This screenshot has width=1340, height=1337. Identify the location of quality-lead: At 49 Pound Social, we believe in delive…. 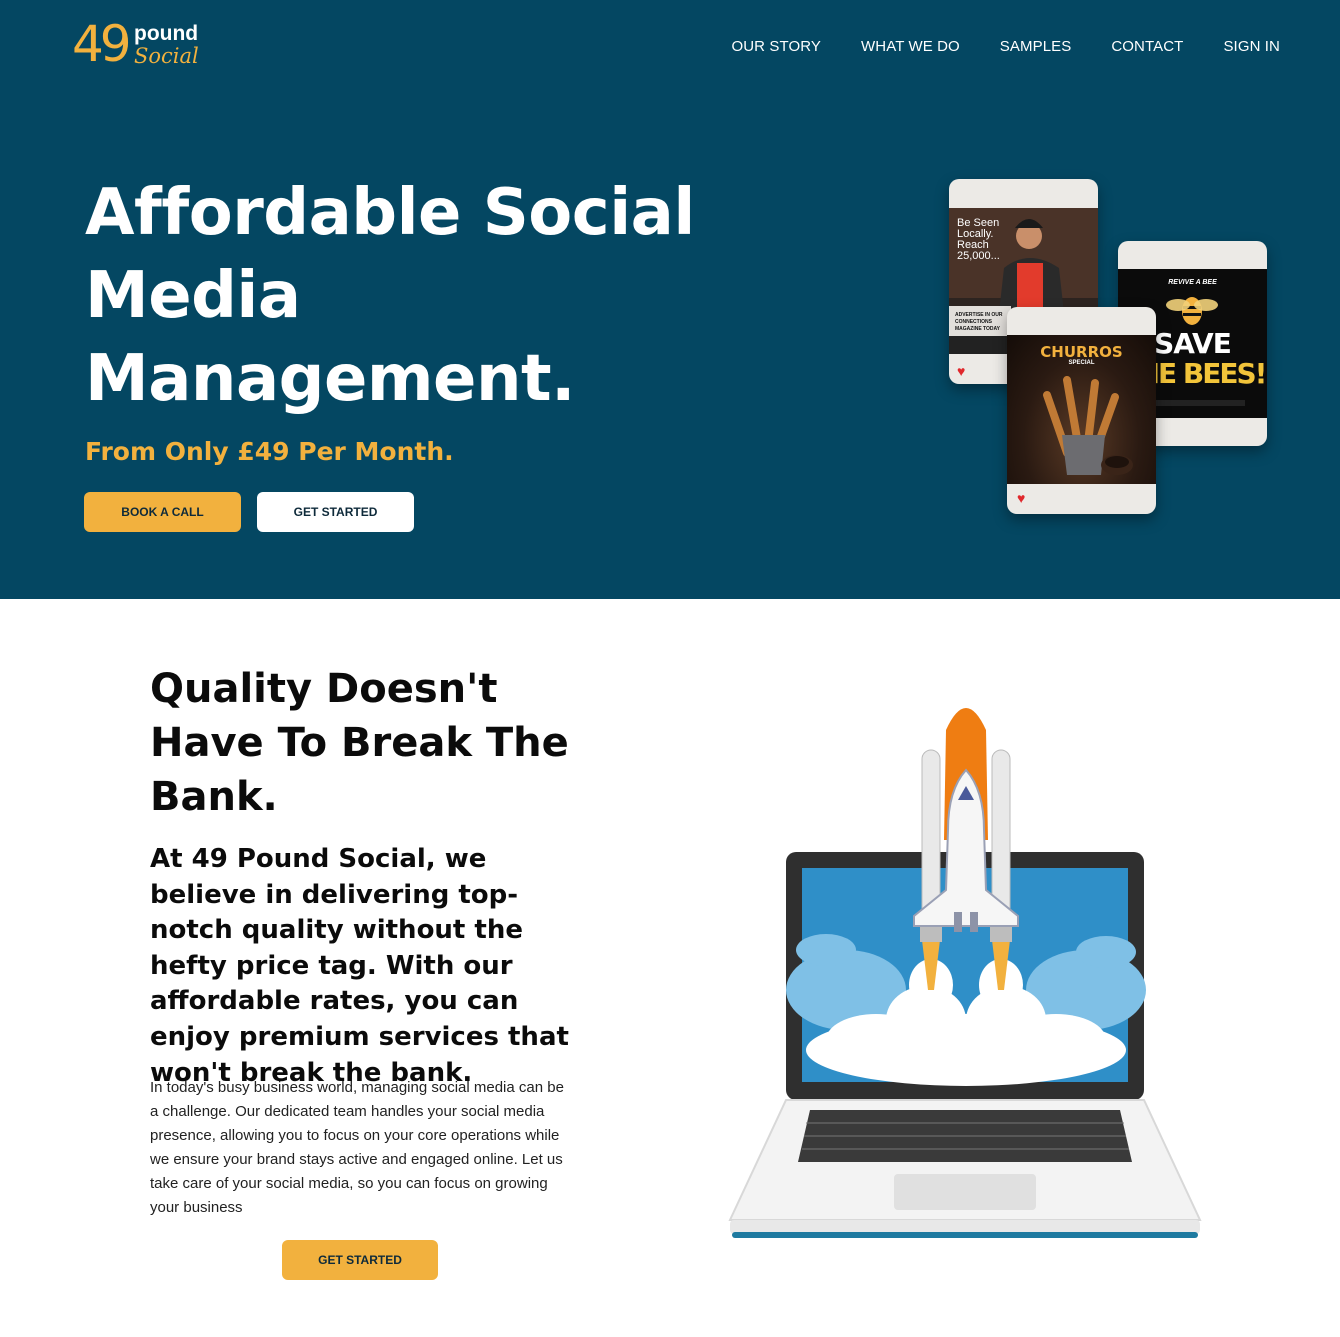
(359, 966).